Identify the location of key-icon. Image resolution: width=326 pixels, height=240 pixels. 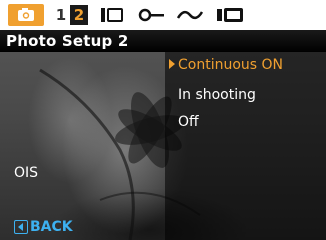
(152, 15).